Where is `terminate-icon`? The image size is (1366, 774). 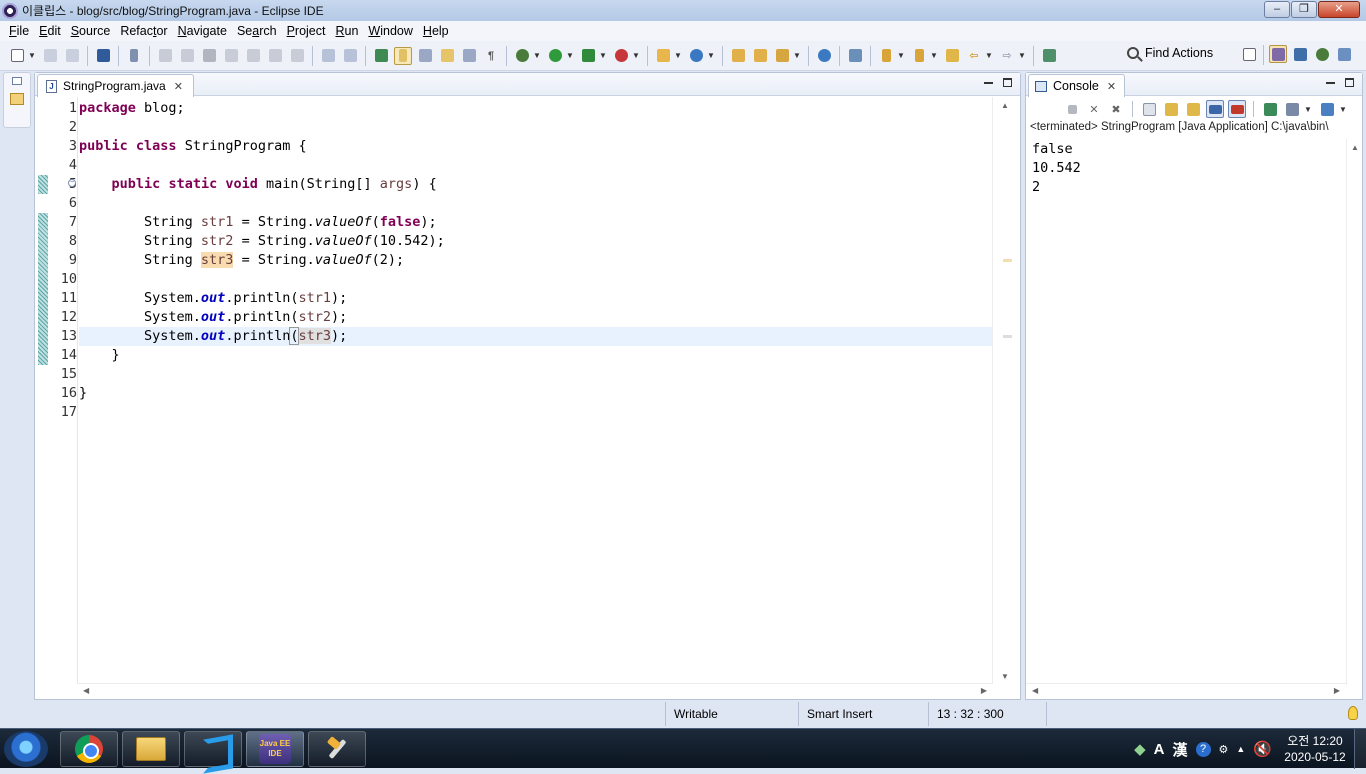
terminate-icon is located at coordinates (1072, 109).